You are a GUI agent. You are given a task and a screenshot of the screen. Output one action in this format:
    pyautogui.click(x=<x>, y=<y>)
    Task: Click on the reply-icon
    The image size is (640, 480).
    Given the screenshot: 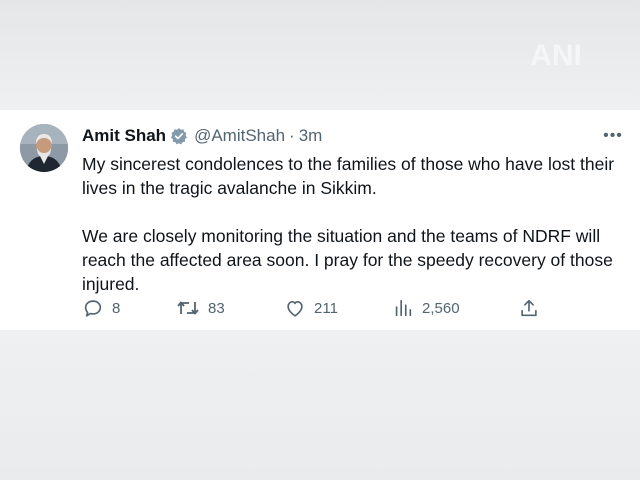 What is the action you would take?
    pyautogui.click(x=93, y=308)
    